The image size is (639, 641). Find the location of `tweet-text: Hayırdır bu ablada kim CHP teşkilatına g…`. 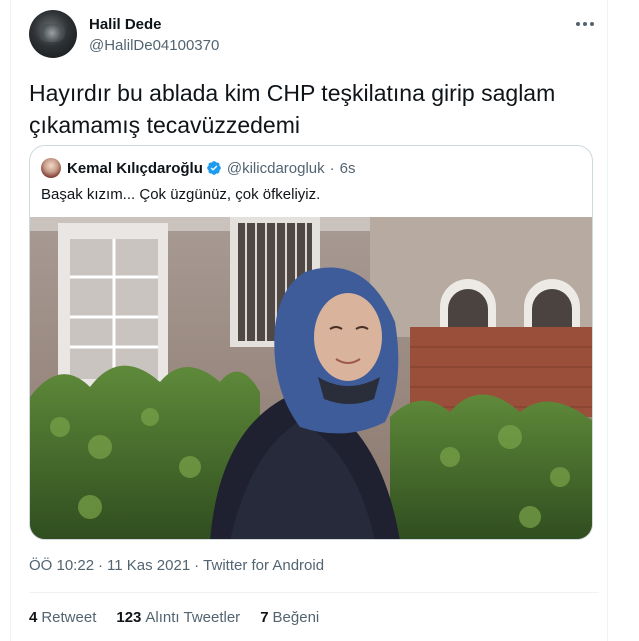

tweet-text: Hayırdır bu ablada kim CHP teşkilatına g… is located at coordinates (292, 109).